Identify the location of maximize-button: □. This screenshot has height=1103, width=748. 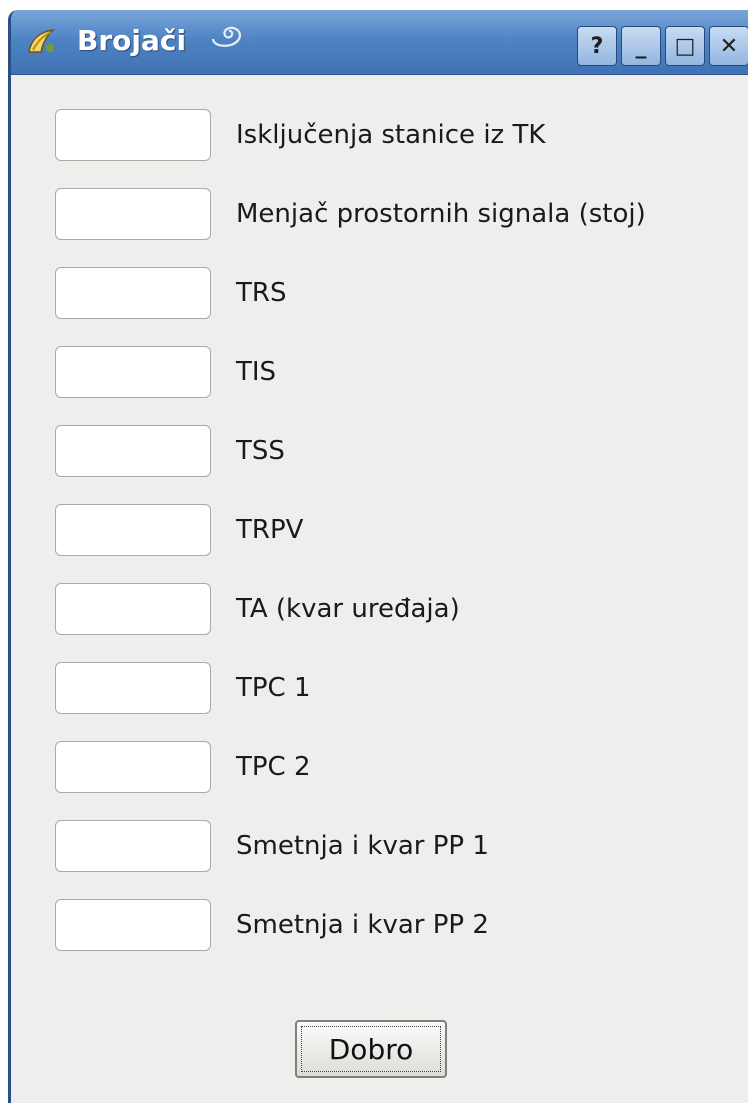
(685, 46).